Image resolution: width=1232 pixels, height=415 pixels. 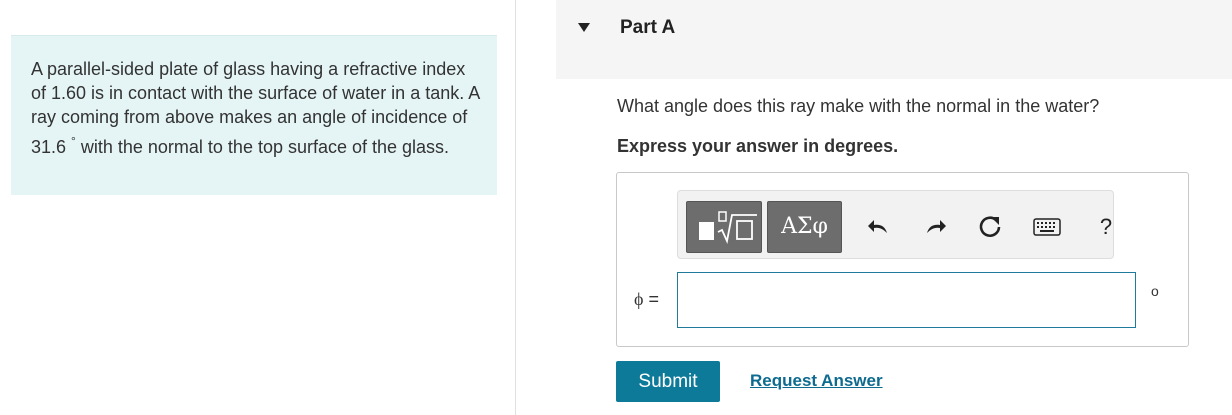 I want to click on equals-sign: =, so click(x=651, y=299).